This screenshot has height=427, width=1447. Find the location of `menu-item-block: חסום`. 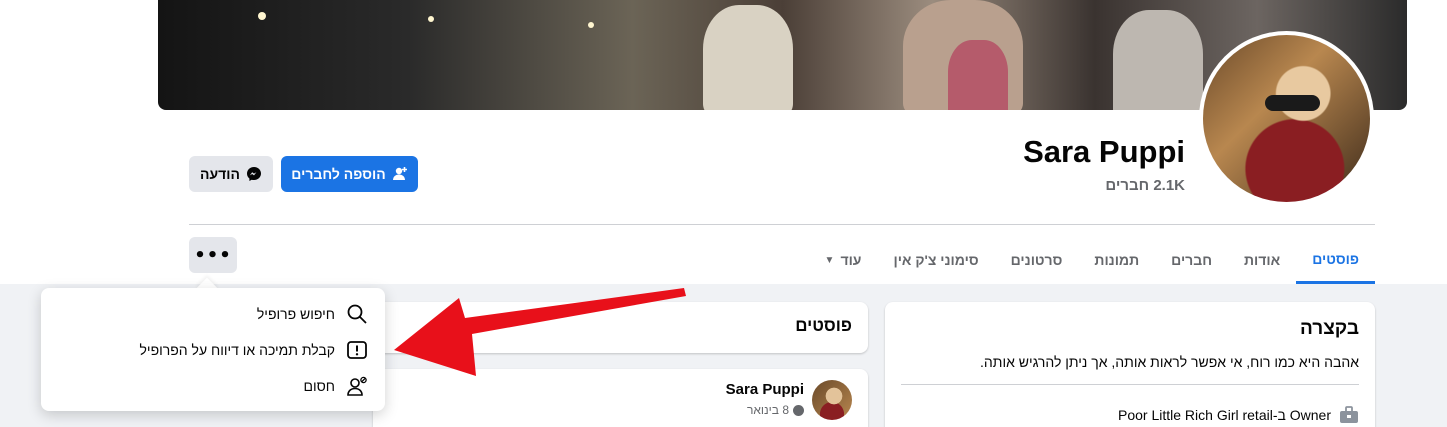

menu-item-block: חסום is located at coordinates (213, 386).